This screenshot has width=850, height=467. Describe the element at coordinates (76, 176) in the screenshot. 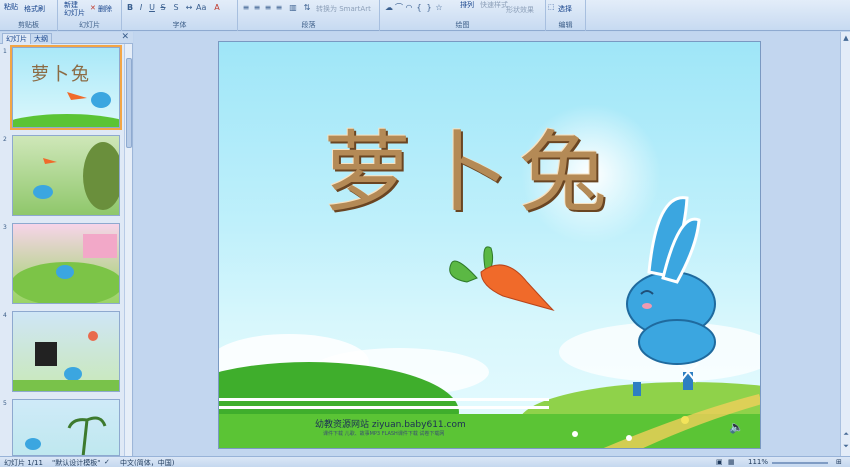

I see `thumb-2-art` at that location.